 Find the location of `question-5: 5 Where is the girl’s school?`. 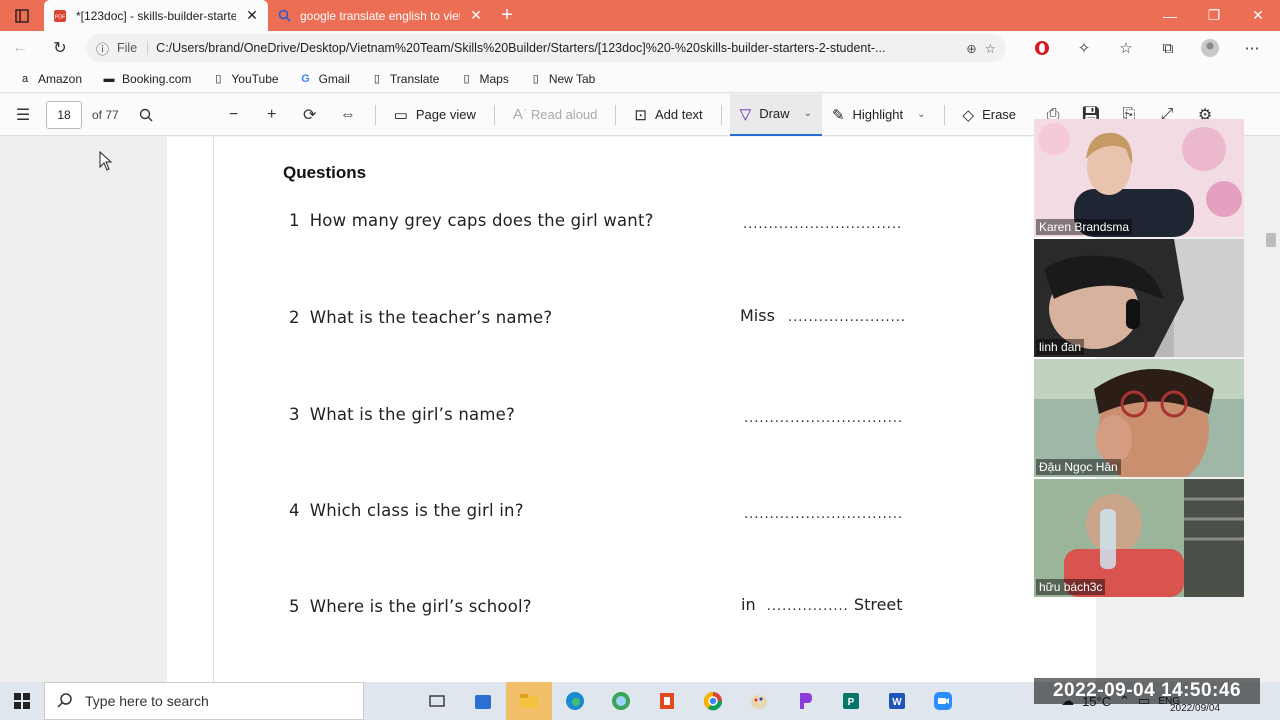

question-5: 5 Where is the girl’s school? is located at coordinates (410, 606).